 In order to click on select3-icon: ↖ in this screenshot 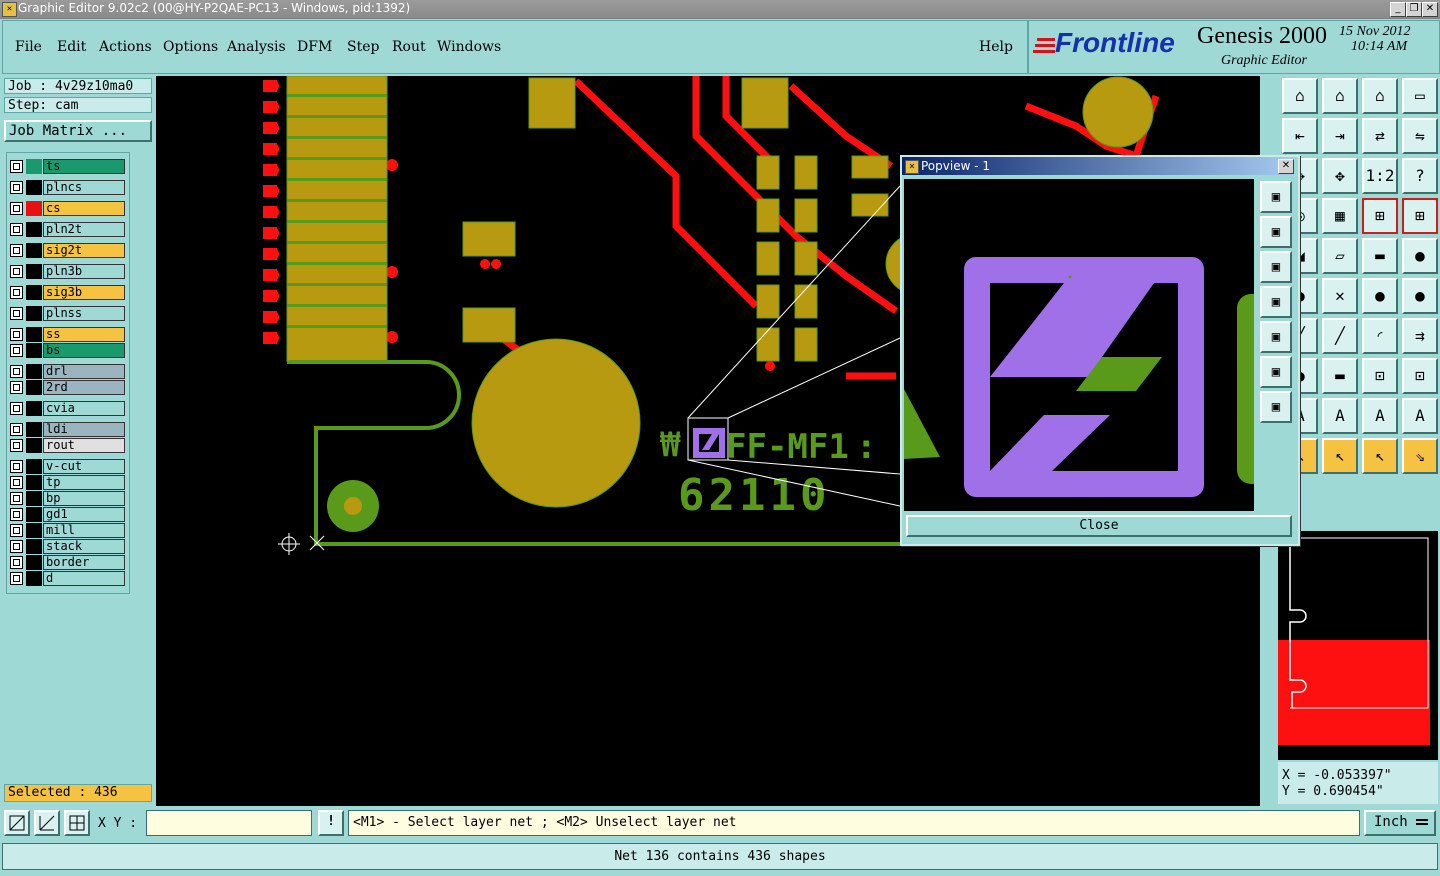, I will do `click(1380, 456)`.